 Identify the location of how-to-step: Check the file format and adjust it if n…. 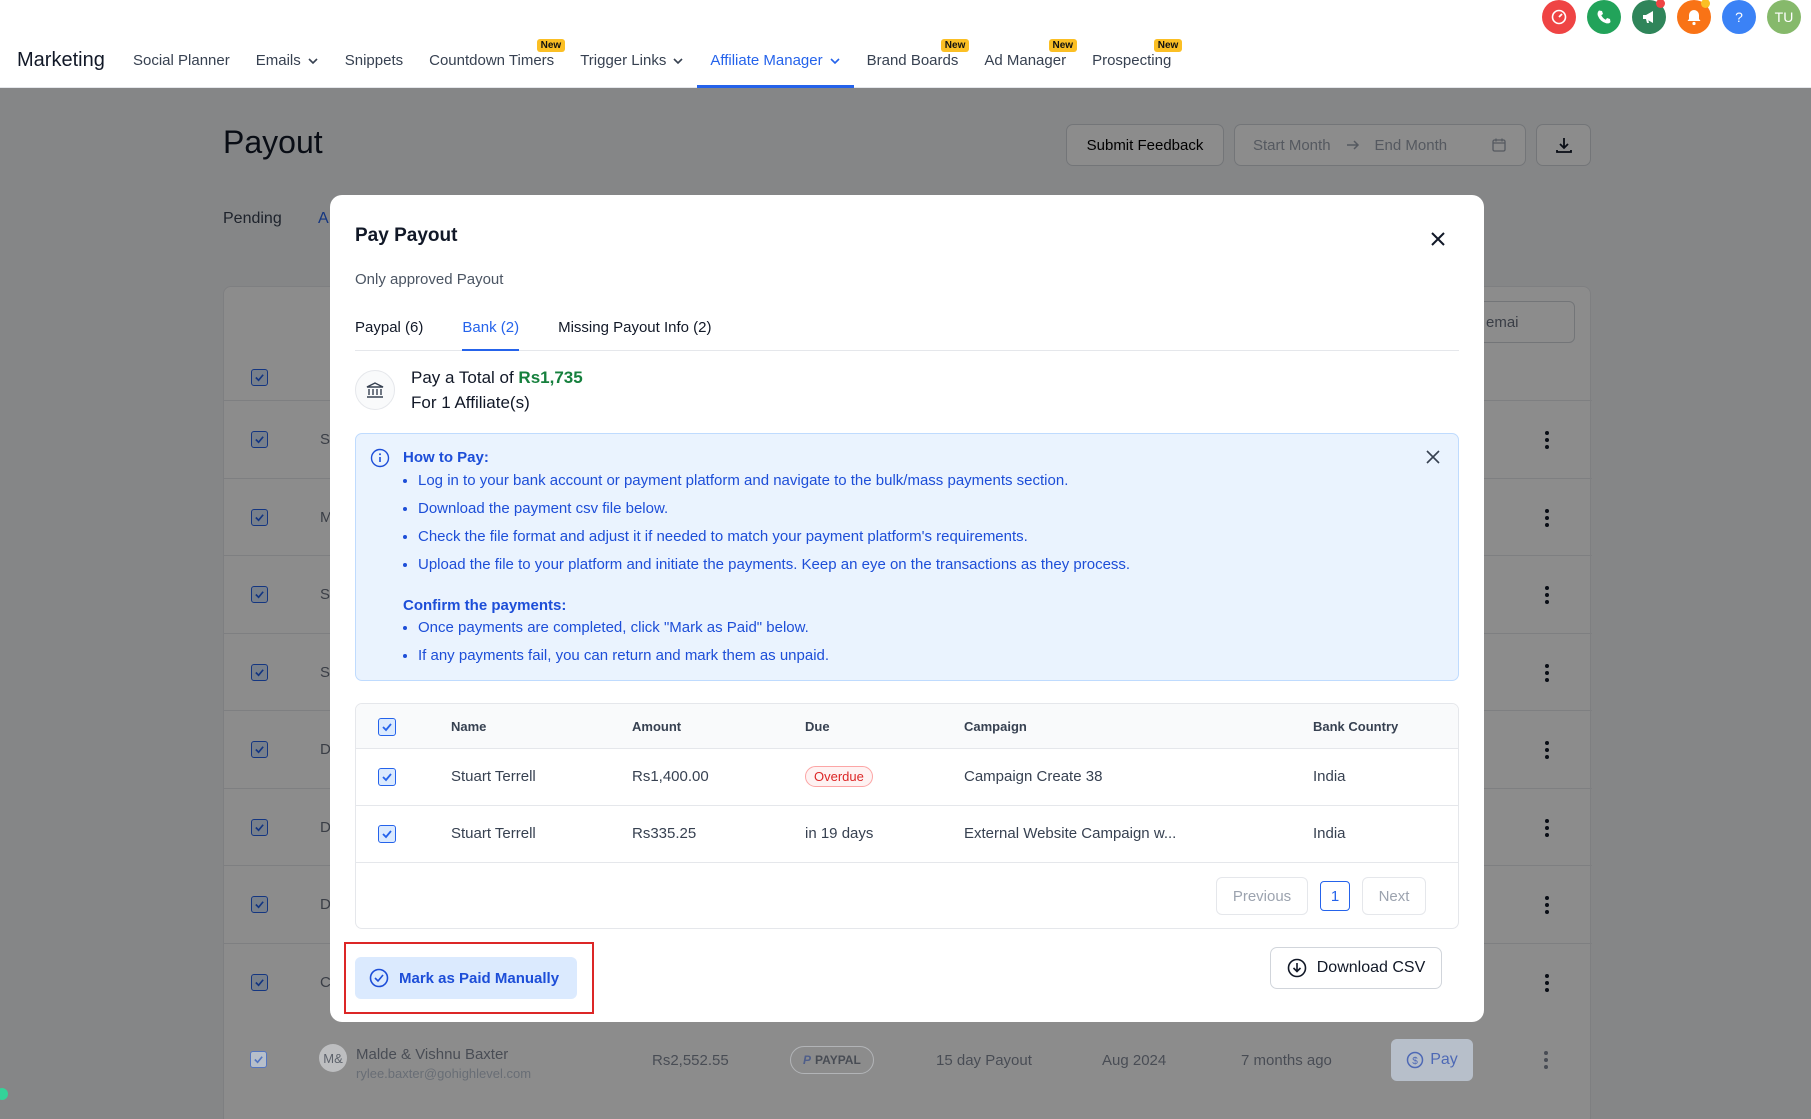
(774, 540).